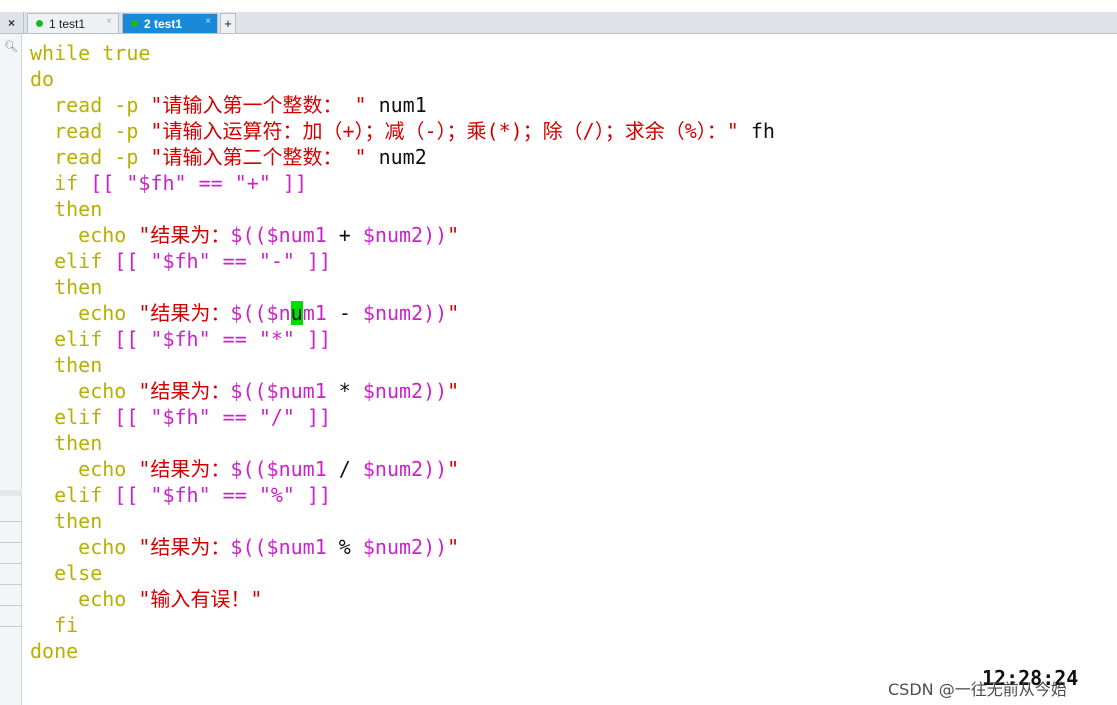 The height and width of the screenshot is (705, 1117). I want to click on code-line: echo "结果为：$(($num1 - $num2))", so click(570, 313).